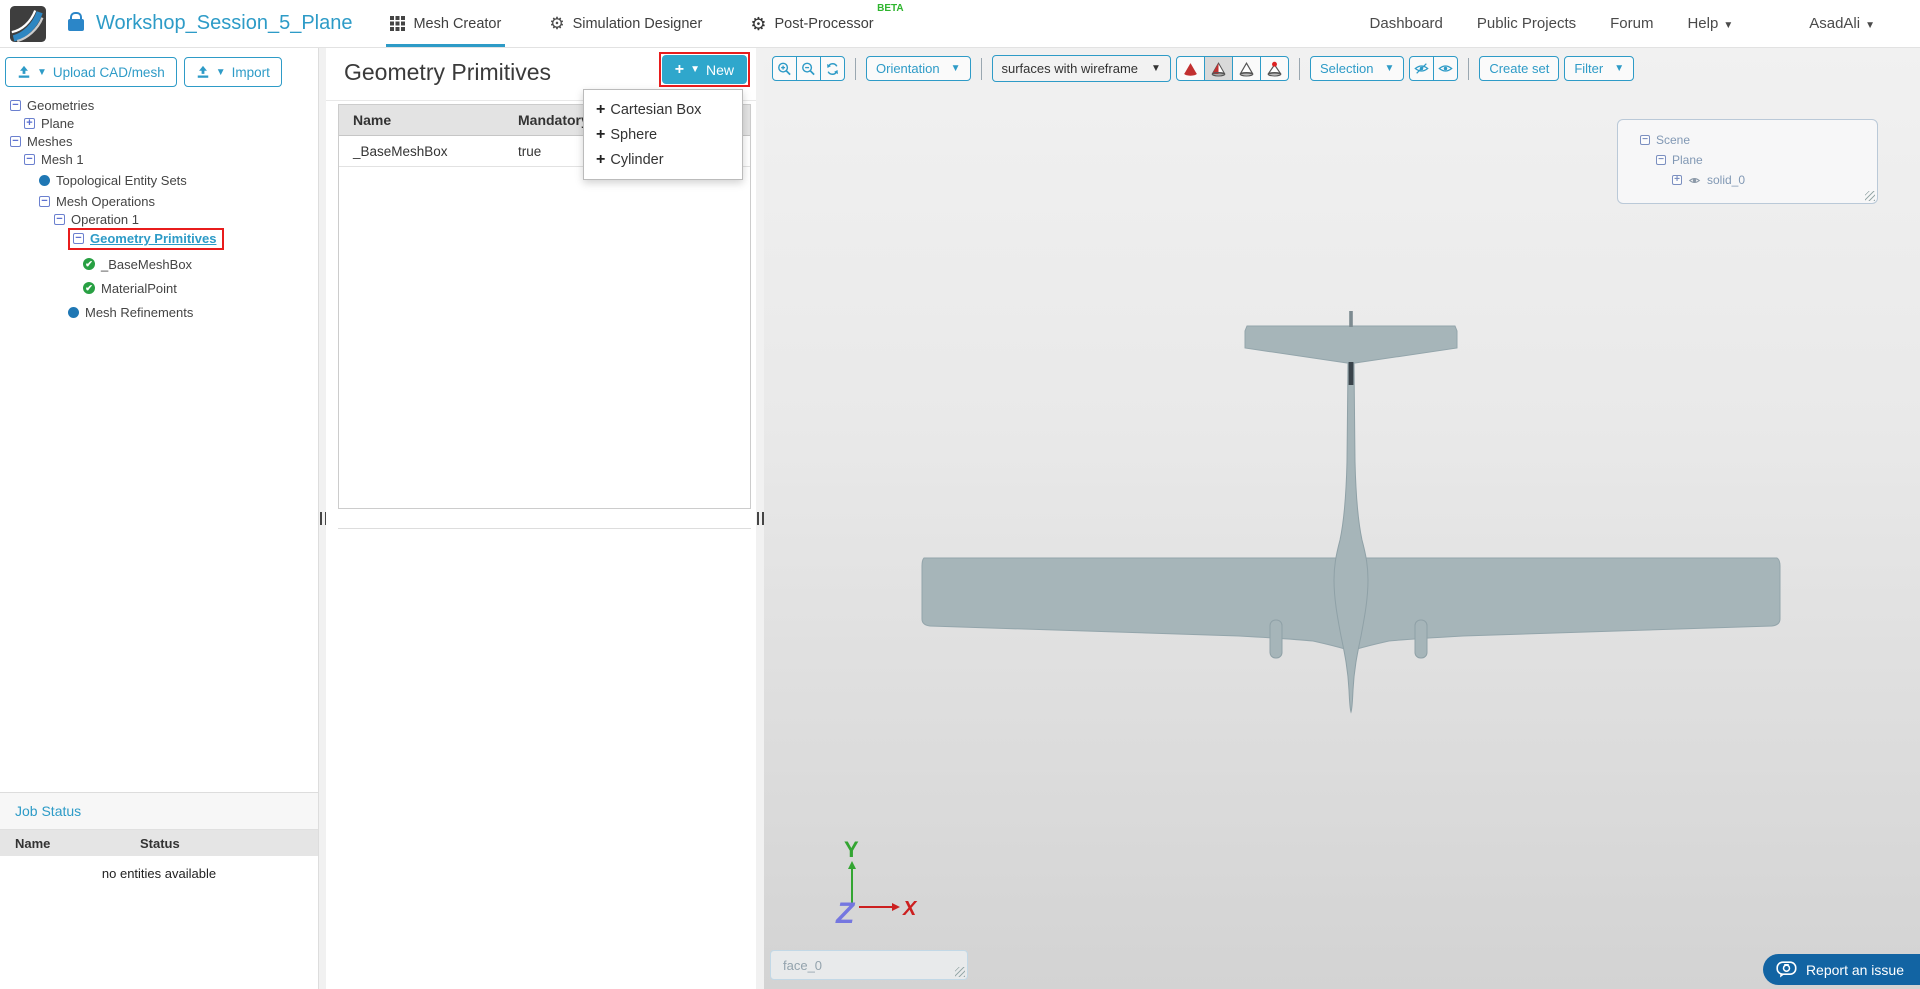 This screenshot has width=1920, height=989. I want to click on tree-item-mesh-1: − Mesh 1, so click(159, 159).